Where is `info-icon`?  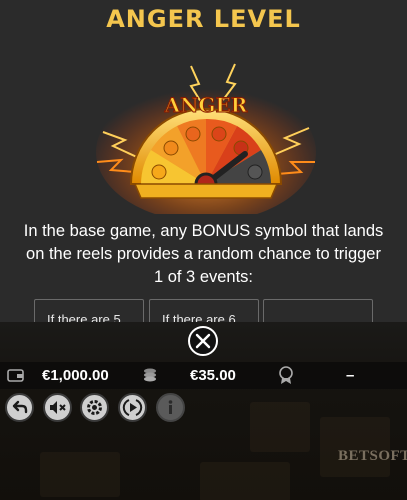 info-icon is located at coordinates (170, 407).